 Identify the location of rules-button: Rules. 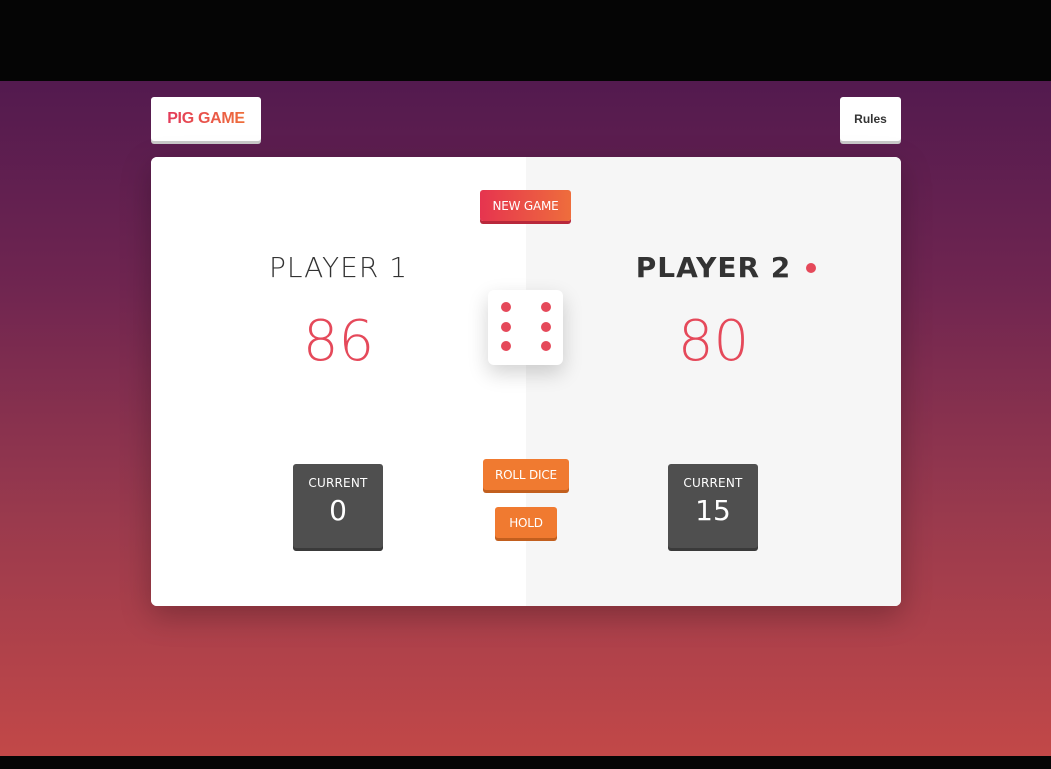
(870, 119).